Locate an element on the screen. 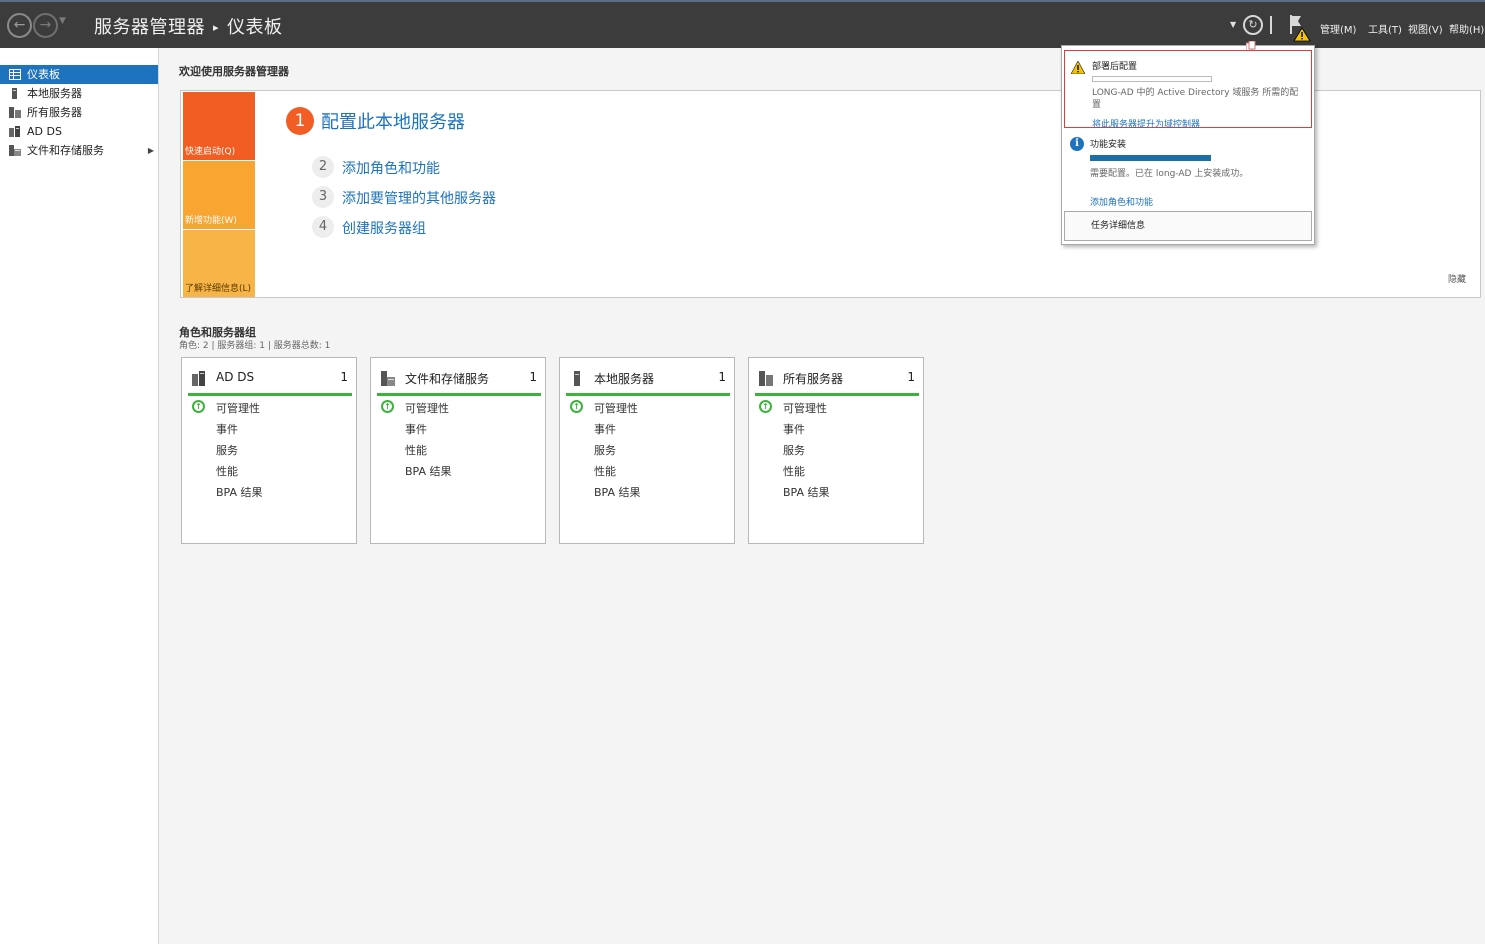 Image resolution: width=1485 pixels, height=944 pixels. sidebar-item-label: 仪表板 is located at coordinates (43, 74).